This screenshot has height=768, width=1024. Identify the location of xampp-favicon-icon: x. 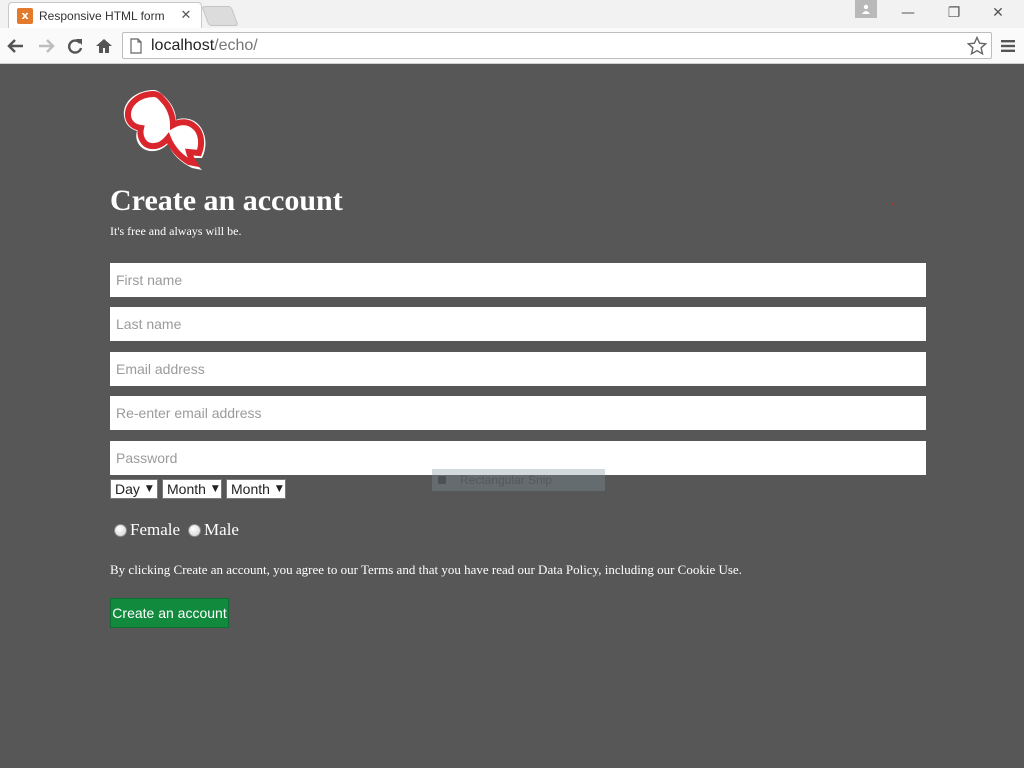
(25, 15).